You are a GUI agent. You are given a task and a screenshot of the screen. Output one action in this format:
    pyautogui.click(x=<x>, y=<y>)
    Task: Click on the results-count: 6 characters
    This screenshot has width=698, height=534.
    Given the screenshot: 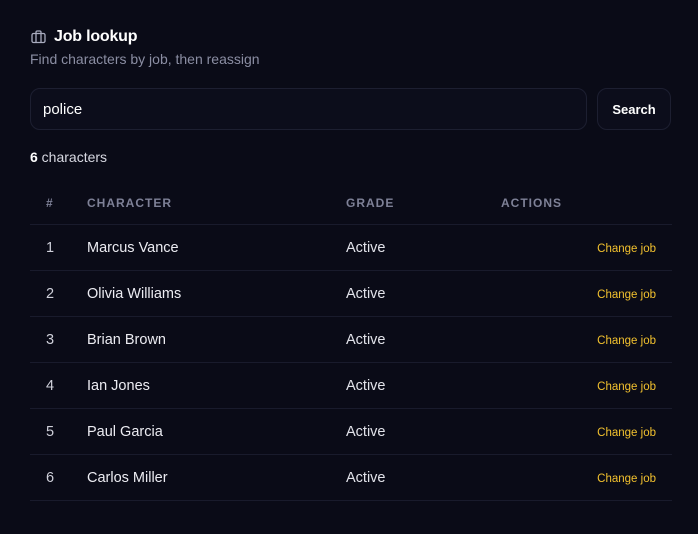 What is the action you would take?
    pyautogui.click(x=350, y=157)
    